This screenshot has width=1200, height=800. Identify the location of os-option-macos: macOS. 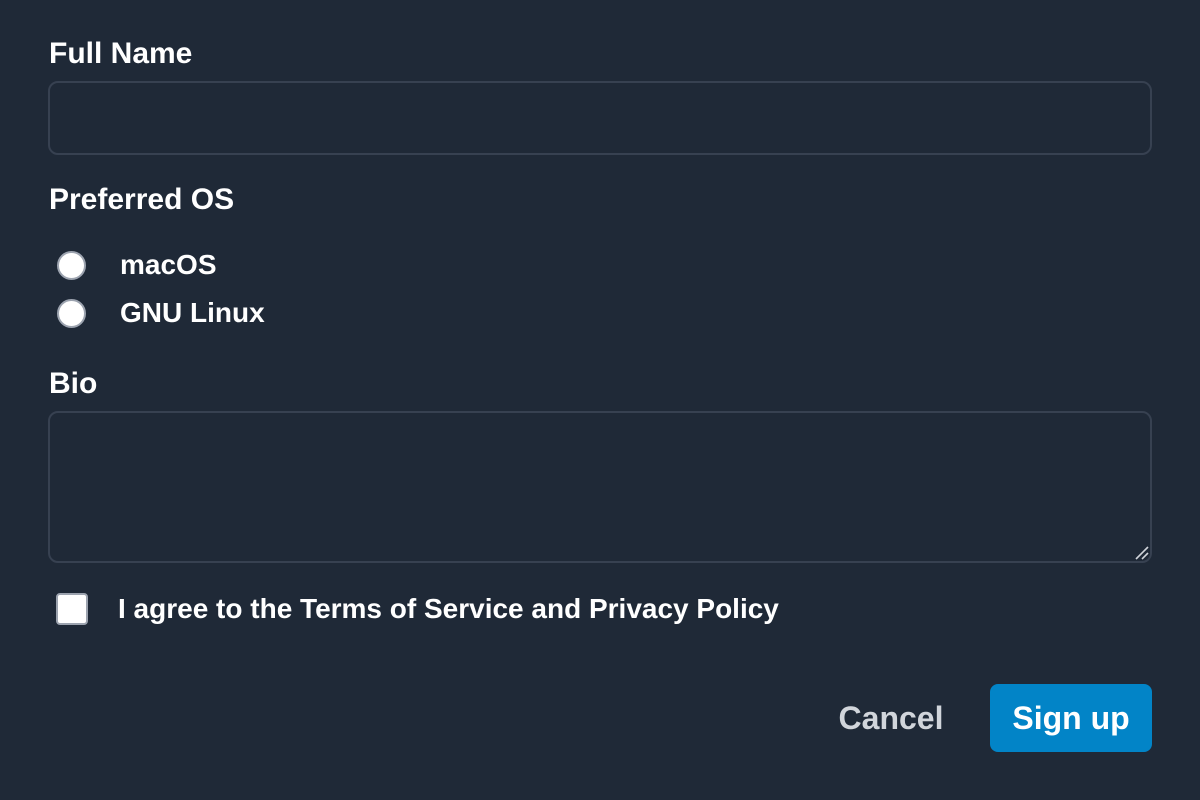
(137, 265).